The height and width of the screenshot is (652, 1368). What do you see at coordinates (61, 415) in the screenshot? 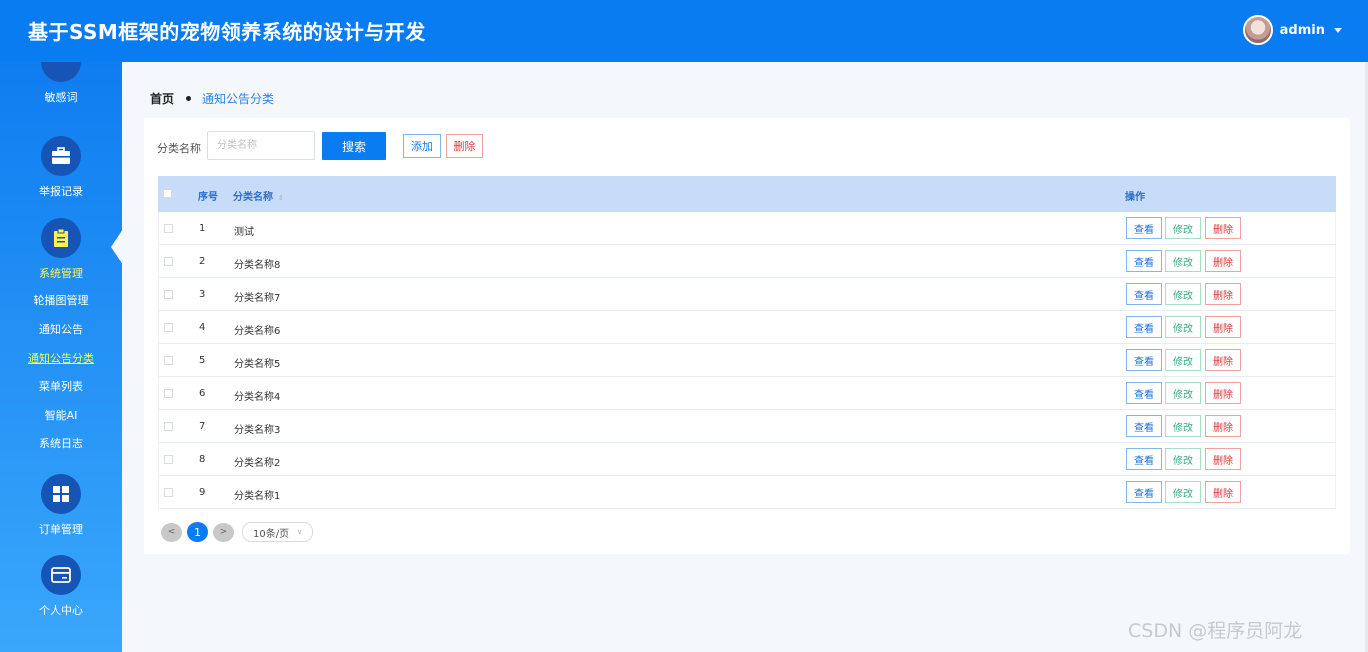
I see `submenu-item-ai: 智能AI` at bounding box center [61, 415].